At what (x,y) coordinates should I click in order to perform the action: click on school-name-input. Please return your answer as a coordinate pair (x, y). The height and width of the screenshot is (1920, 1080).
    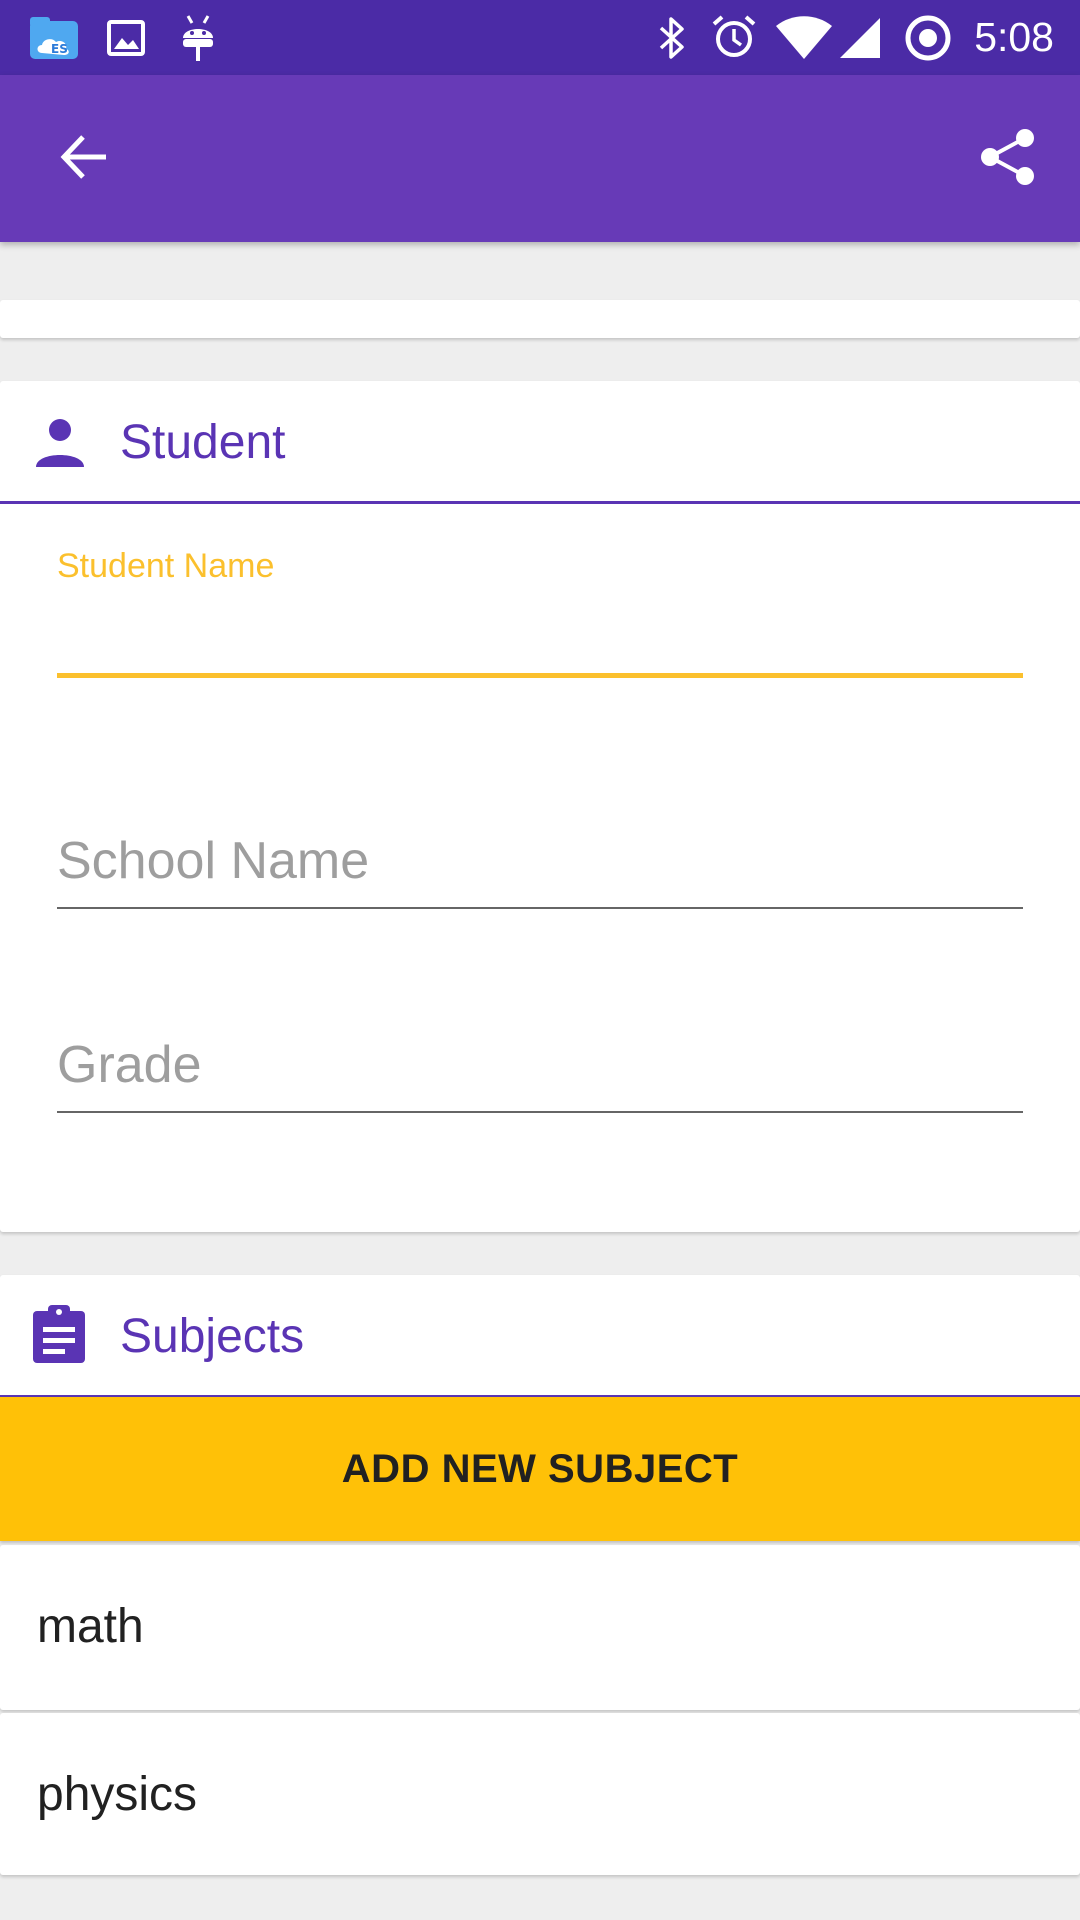
    Looking at the image, I should click on (540, 861).